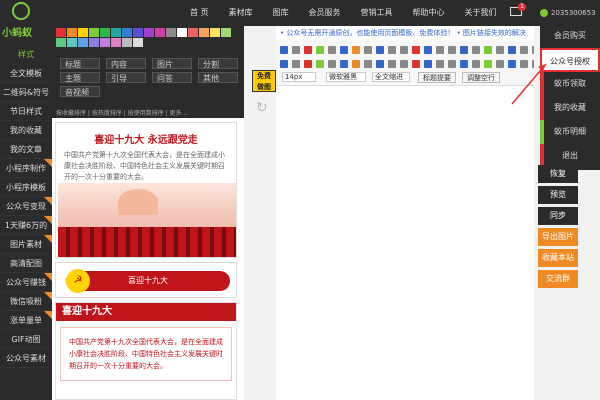 This screenshot has width=600, height=400. I want to click on red-arrow-annotation, so click(529, 84).